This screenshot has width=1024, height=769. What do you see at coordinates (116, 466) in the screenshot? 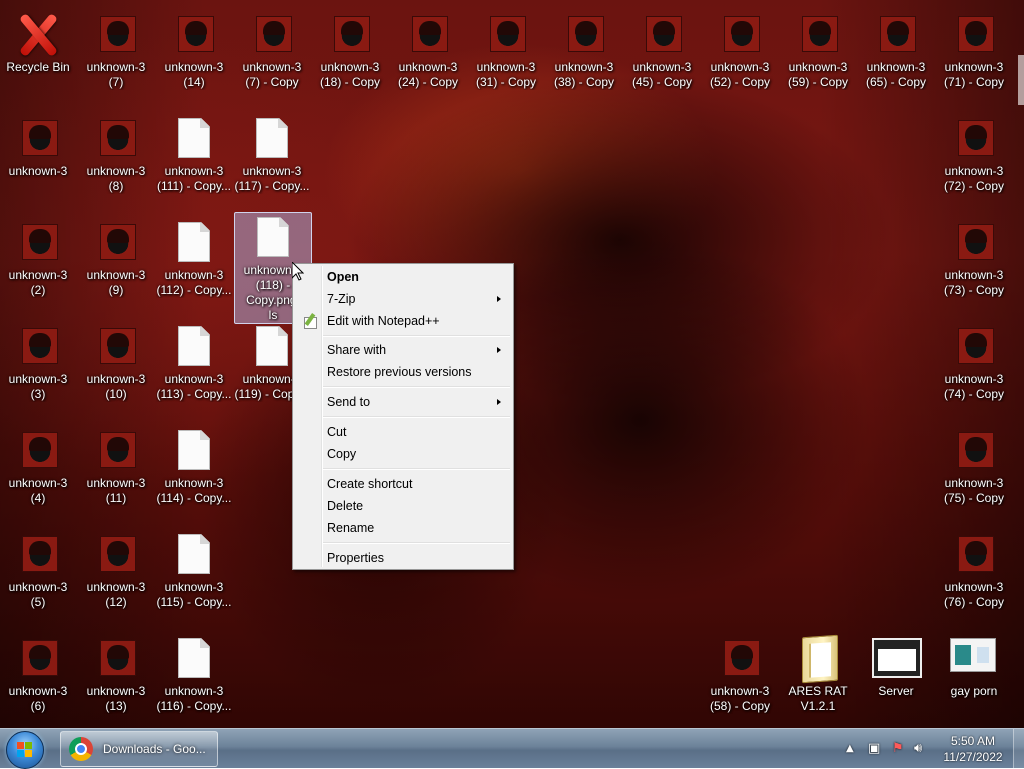
I see `desktop-icon: unknown-3 (11)` at bounding box center [116, 466].